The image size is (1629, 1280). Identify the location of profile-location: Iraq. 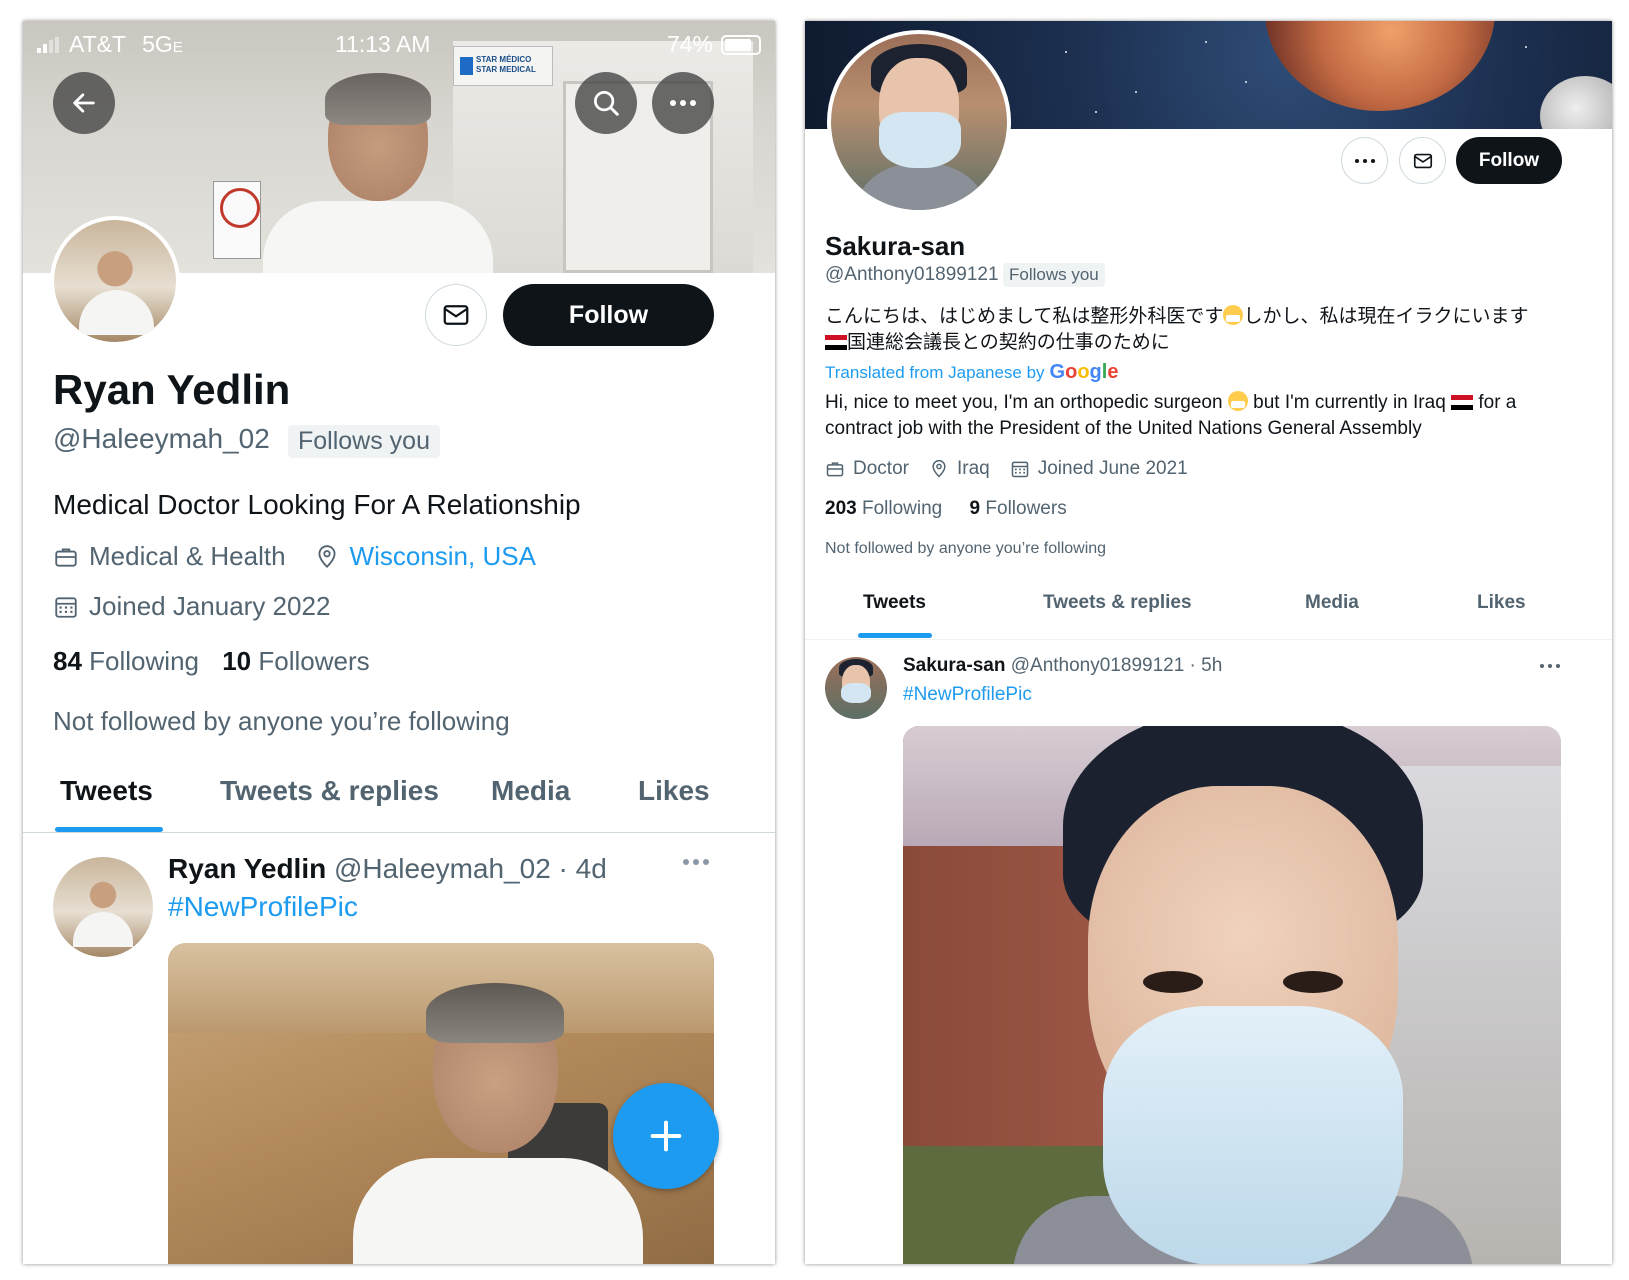
(973, 468).